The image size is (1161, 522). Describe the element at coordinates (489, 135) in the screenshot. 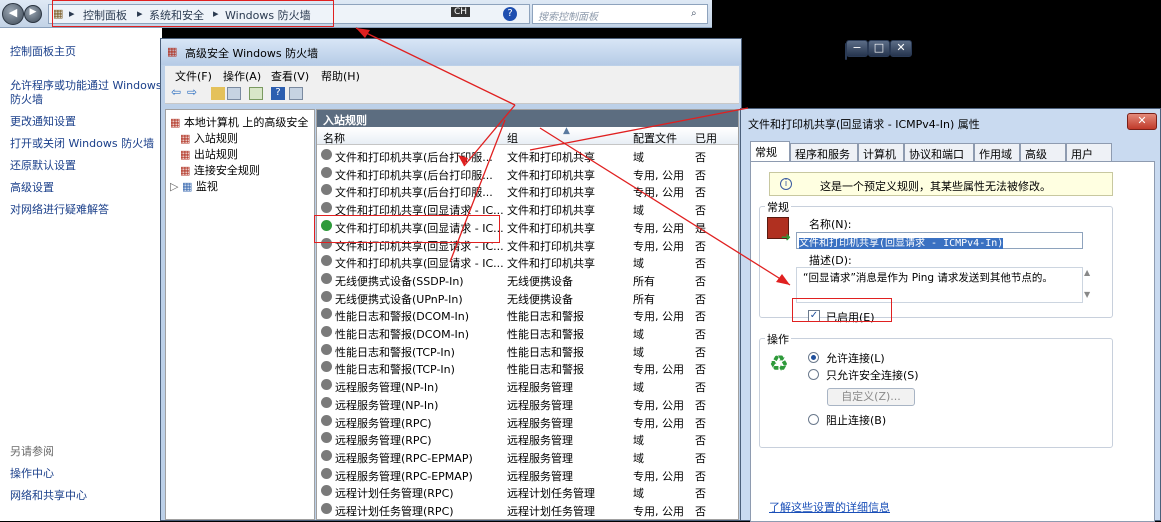

I see `arrow-to-tree` at that location.